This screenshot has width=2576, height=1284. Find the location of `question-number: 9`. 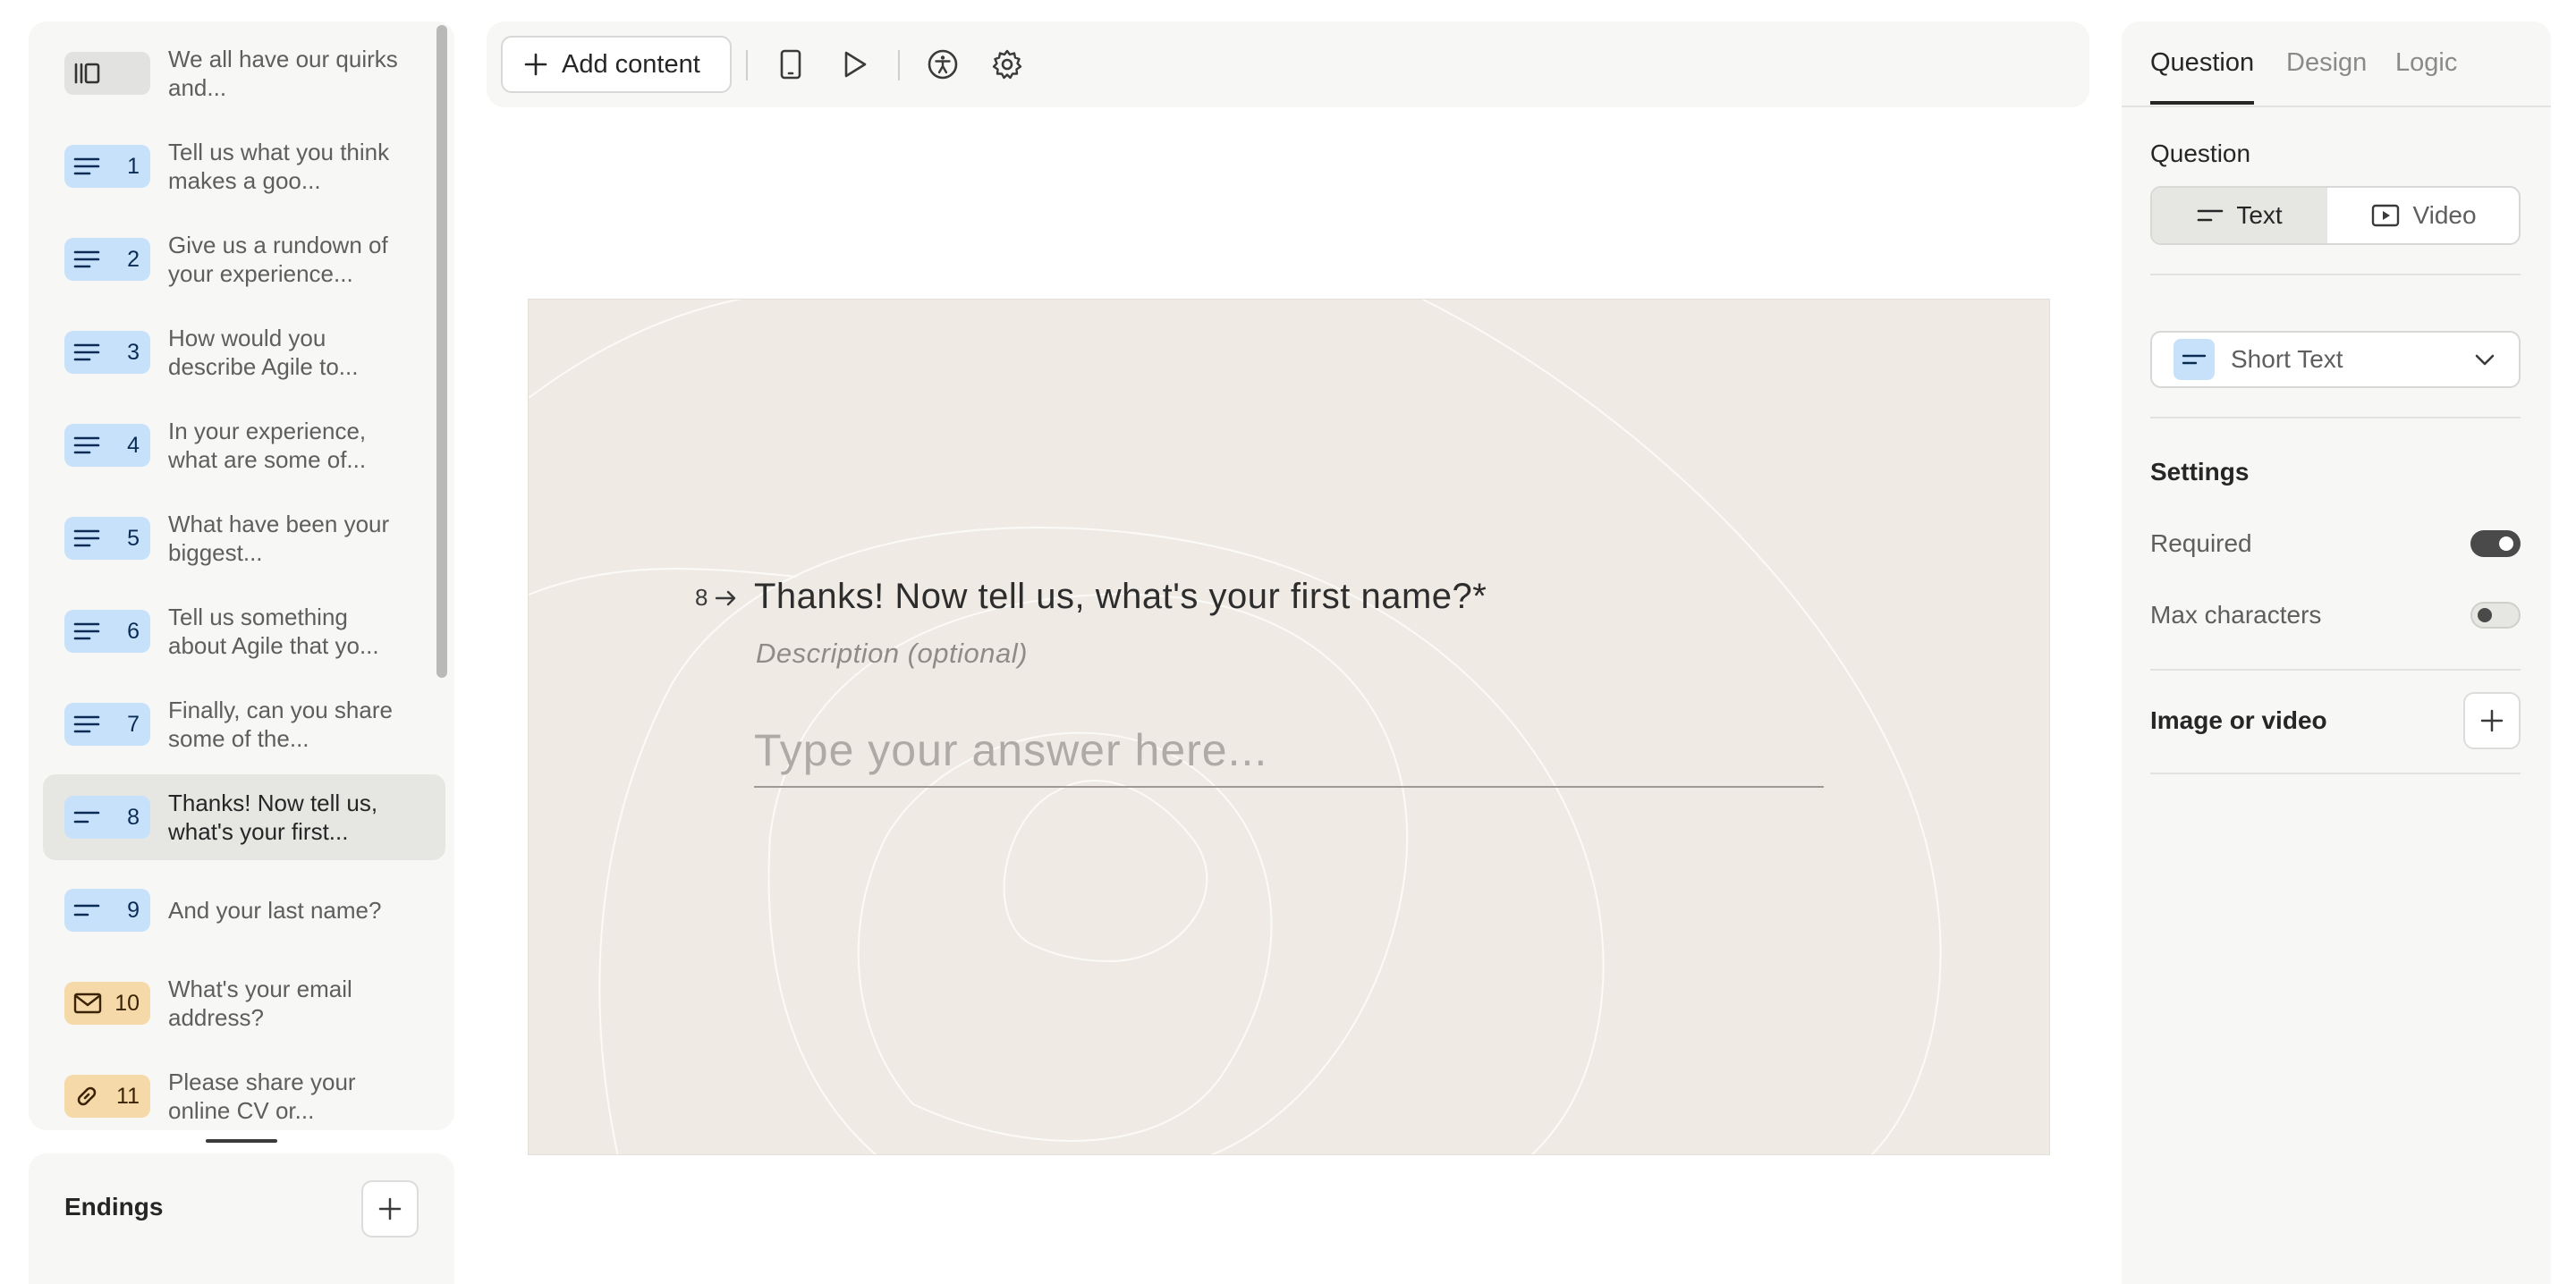

question-number: 9 is located at coordinates (133, 910).